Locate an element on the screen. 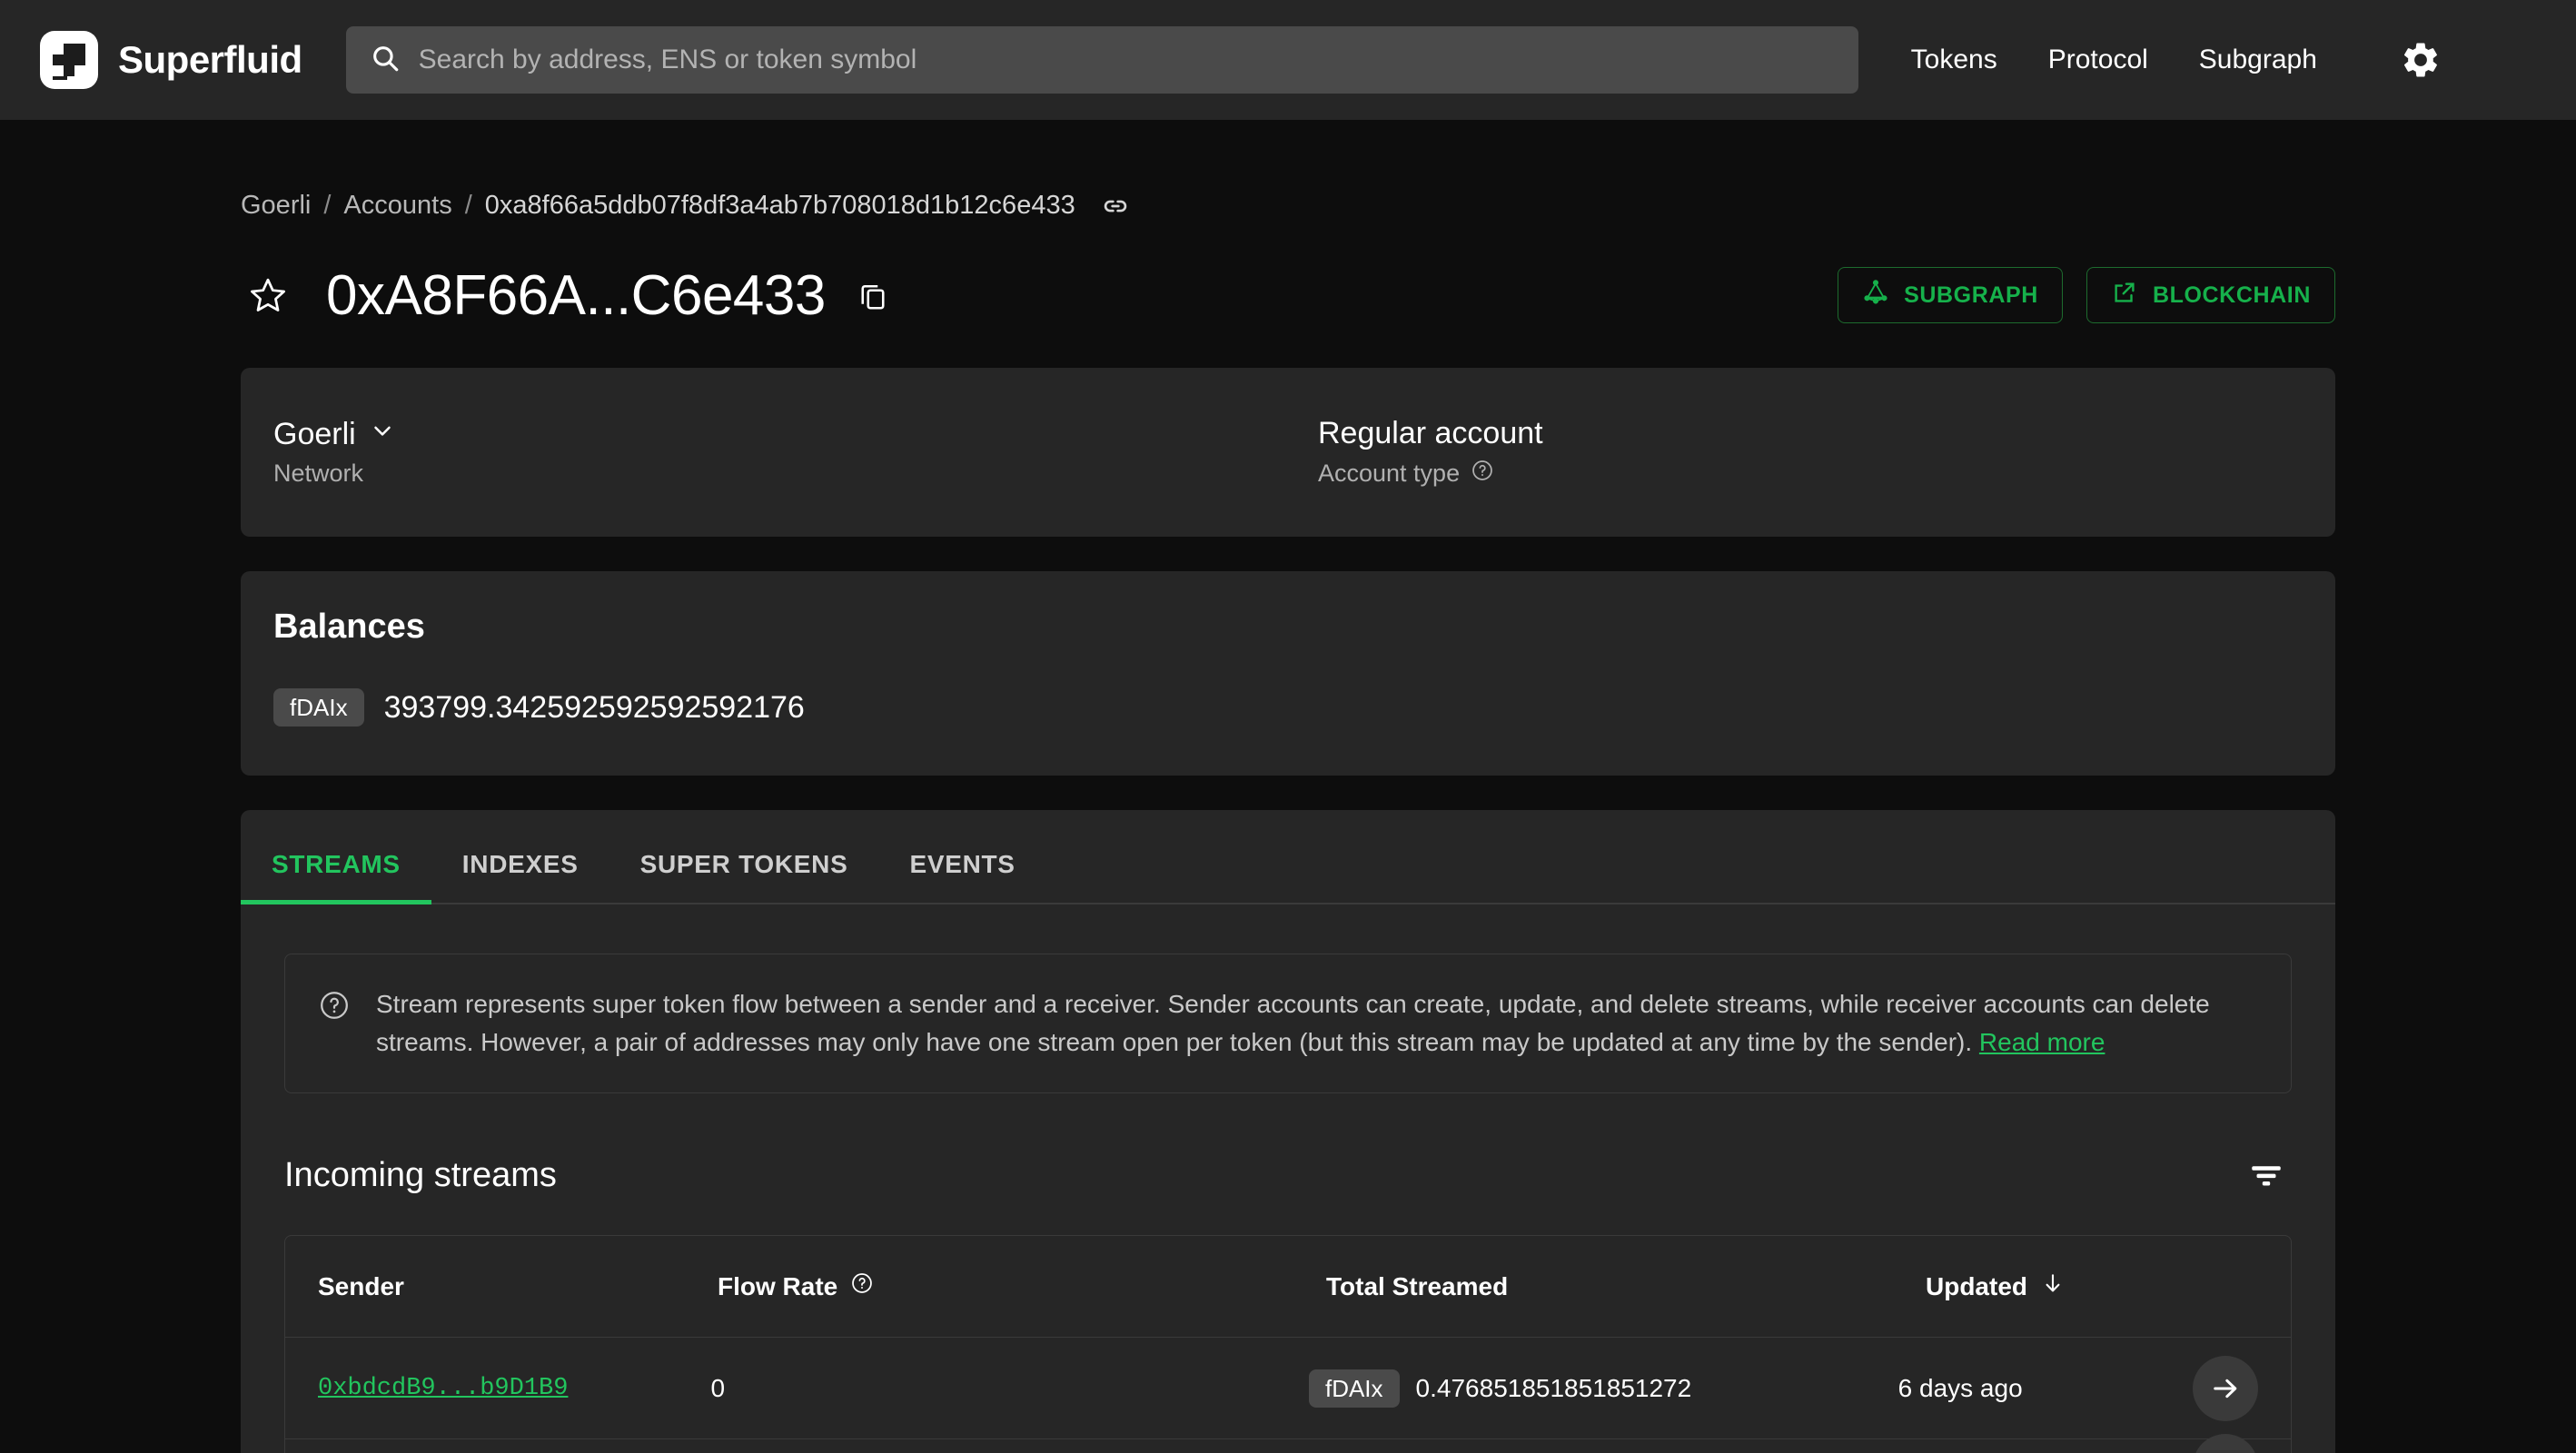 Image resolution: width=2576 pixels, height=1453 pixels. cell-flow-rate: 0 is located at coordinates (718, 1387).